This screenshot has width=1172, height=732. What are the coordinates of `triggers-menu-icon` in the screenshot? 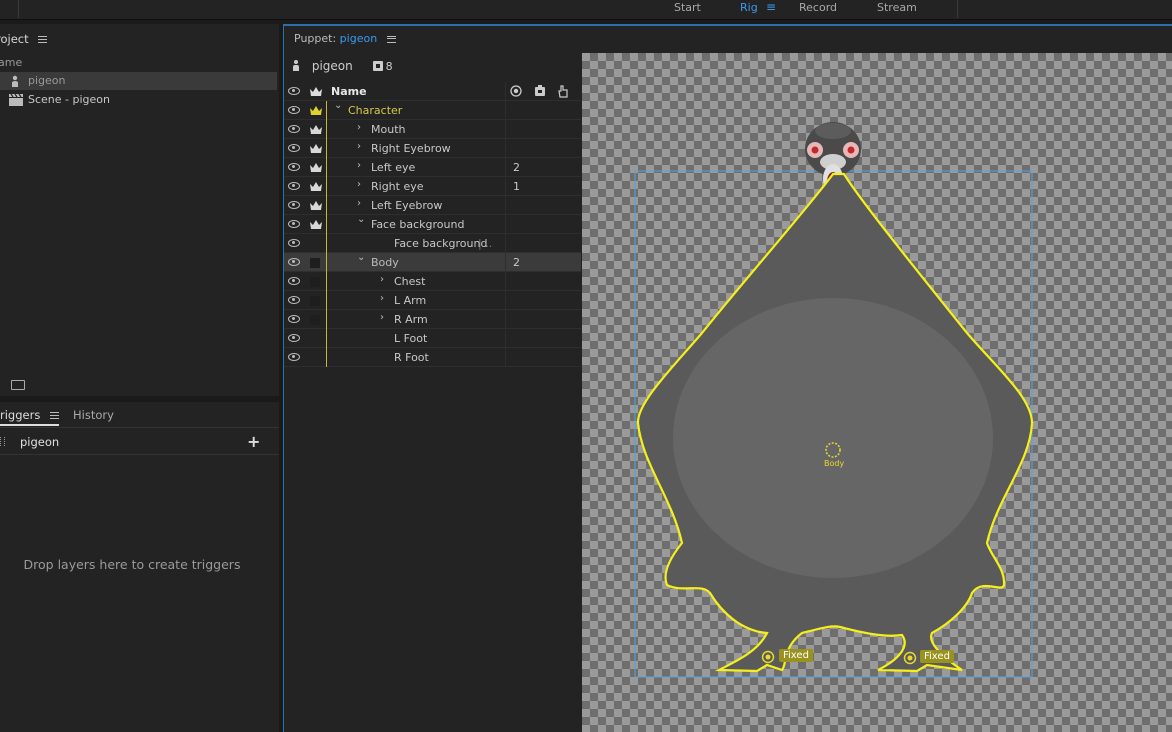 It's located at (54, 415).